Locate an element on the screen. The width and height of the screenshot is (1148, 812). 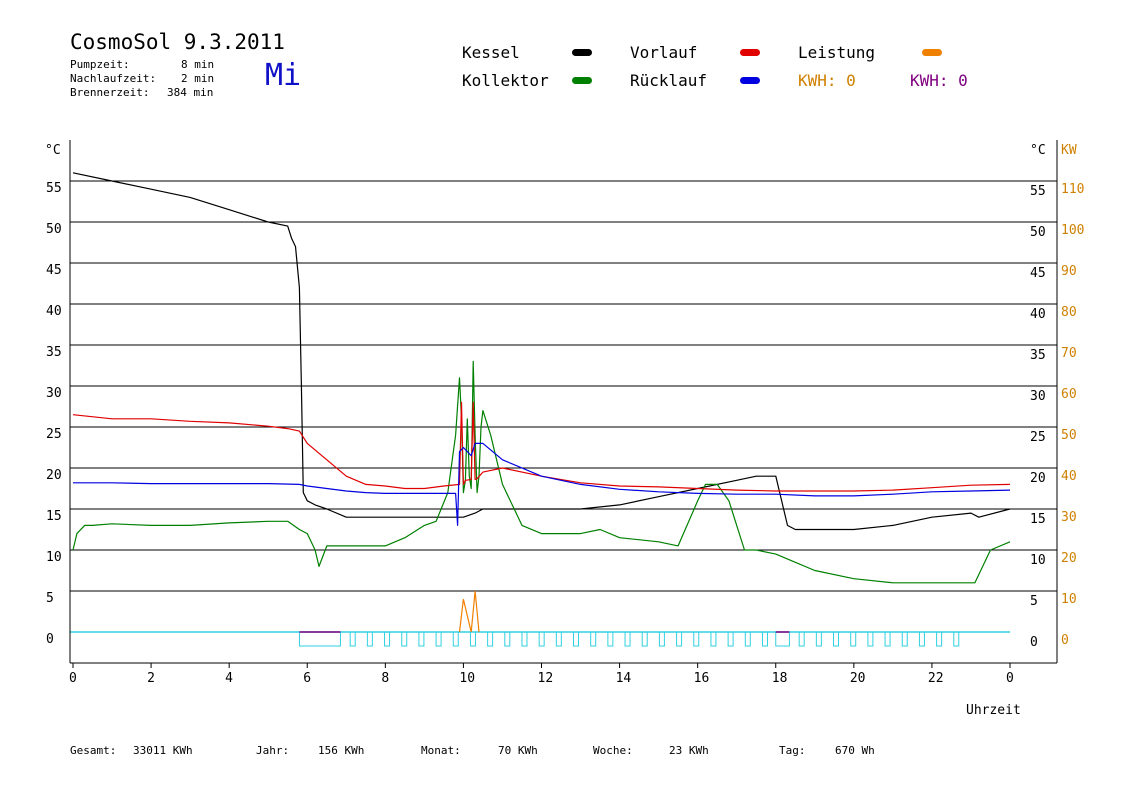
series-line-leistung is located at coordinates (469, 611).